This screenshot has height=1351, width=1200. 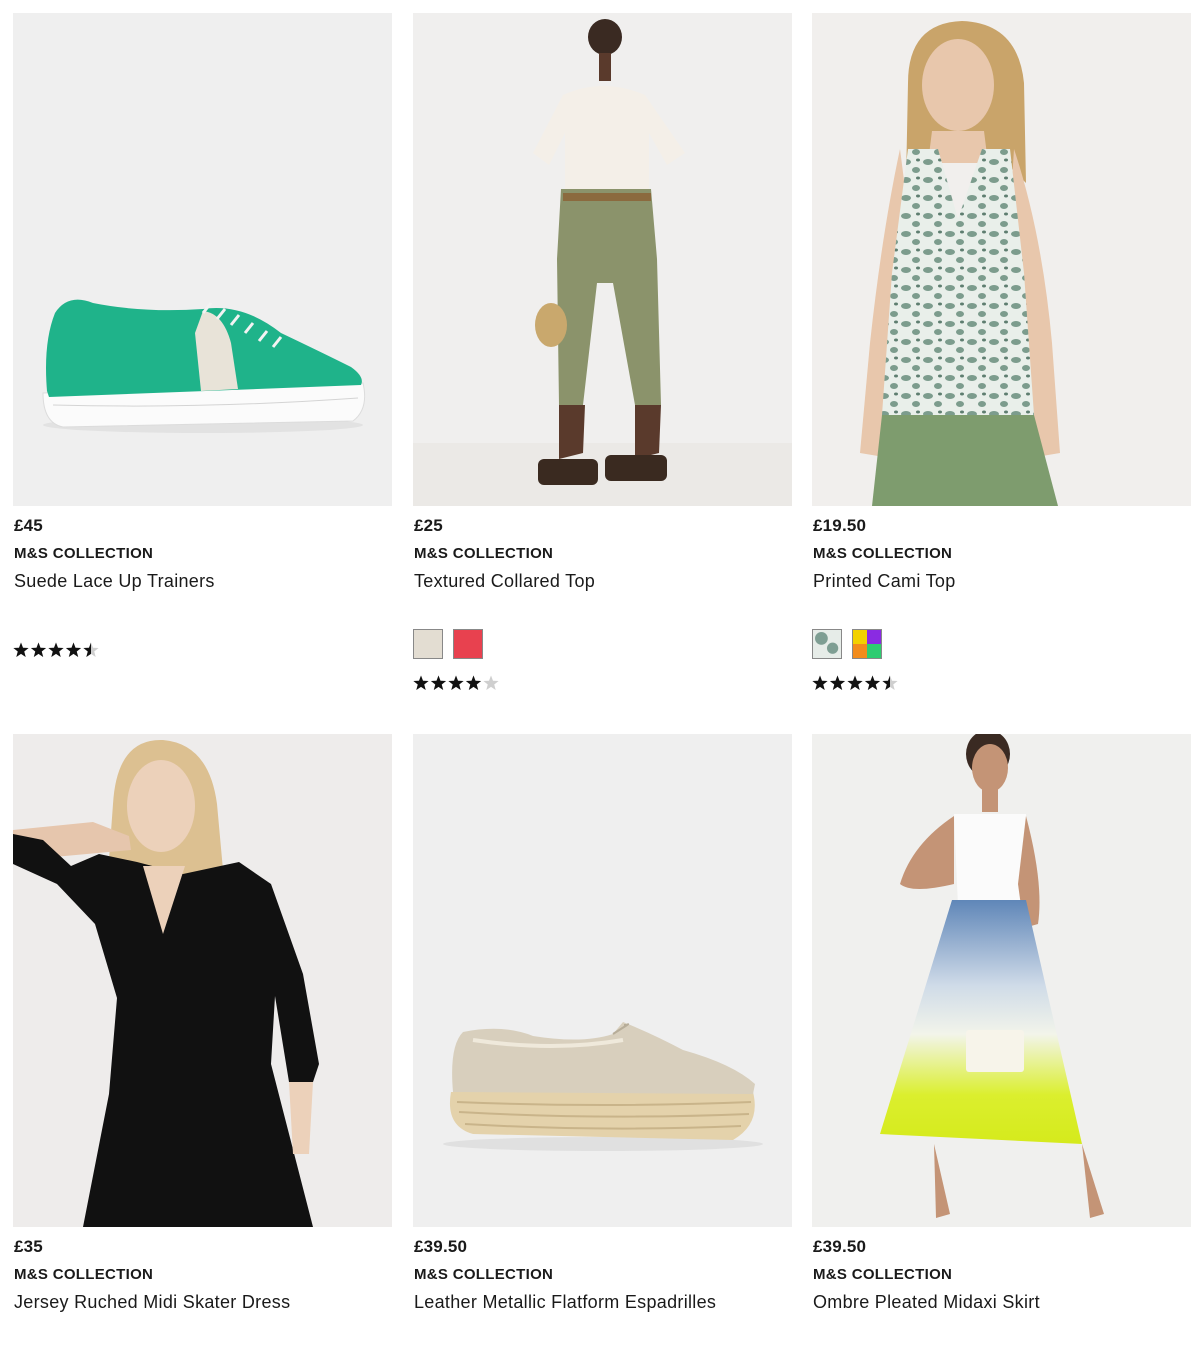 What do you see at coordinates (491, 682) in the screenshot?
I see `star-empty-icon` at bounding box center [491, 682].